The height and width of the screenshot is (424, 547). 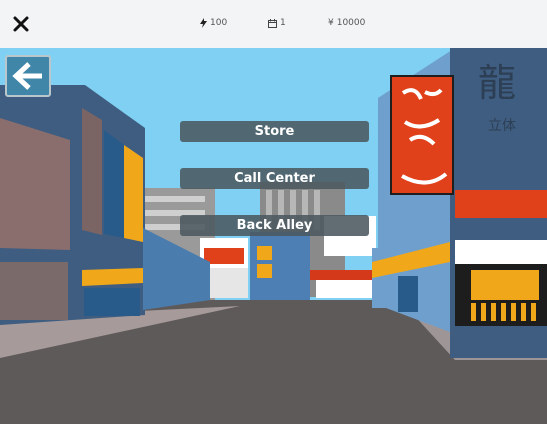 I want to click on back-button, so click(x=28, y=76).